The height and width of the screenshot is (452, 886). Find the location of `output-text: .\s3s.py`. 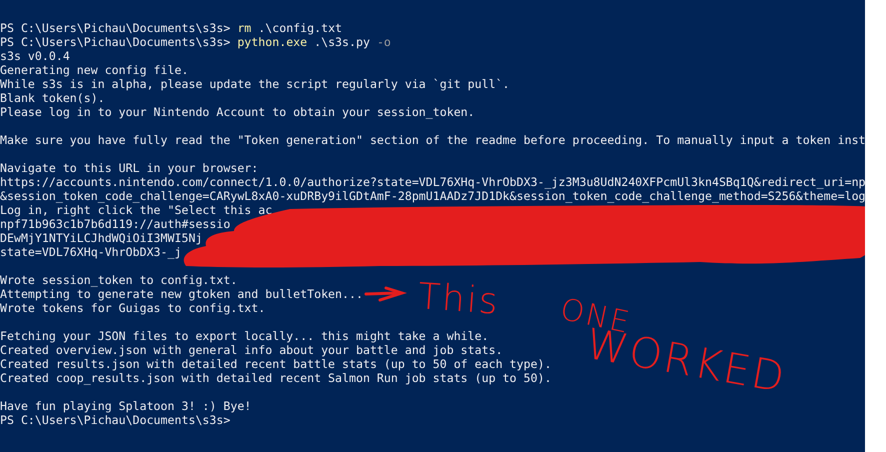

output-text: .\s3s.py is located at coordinates (341, 42).